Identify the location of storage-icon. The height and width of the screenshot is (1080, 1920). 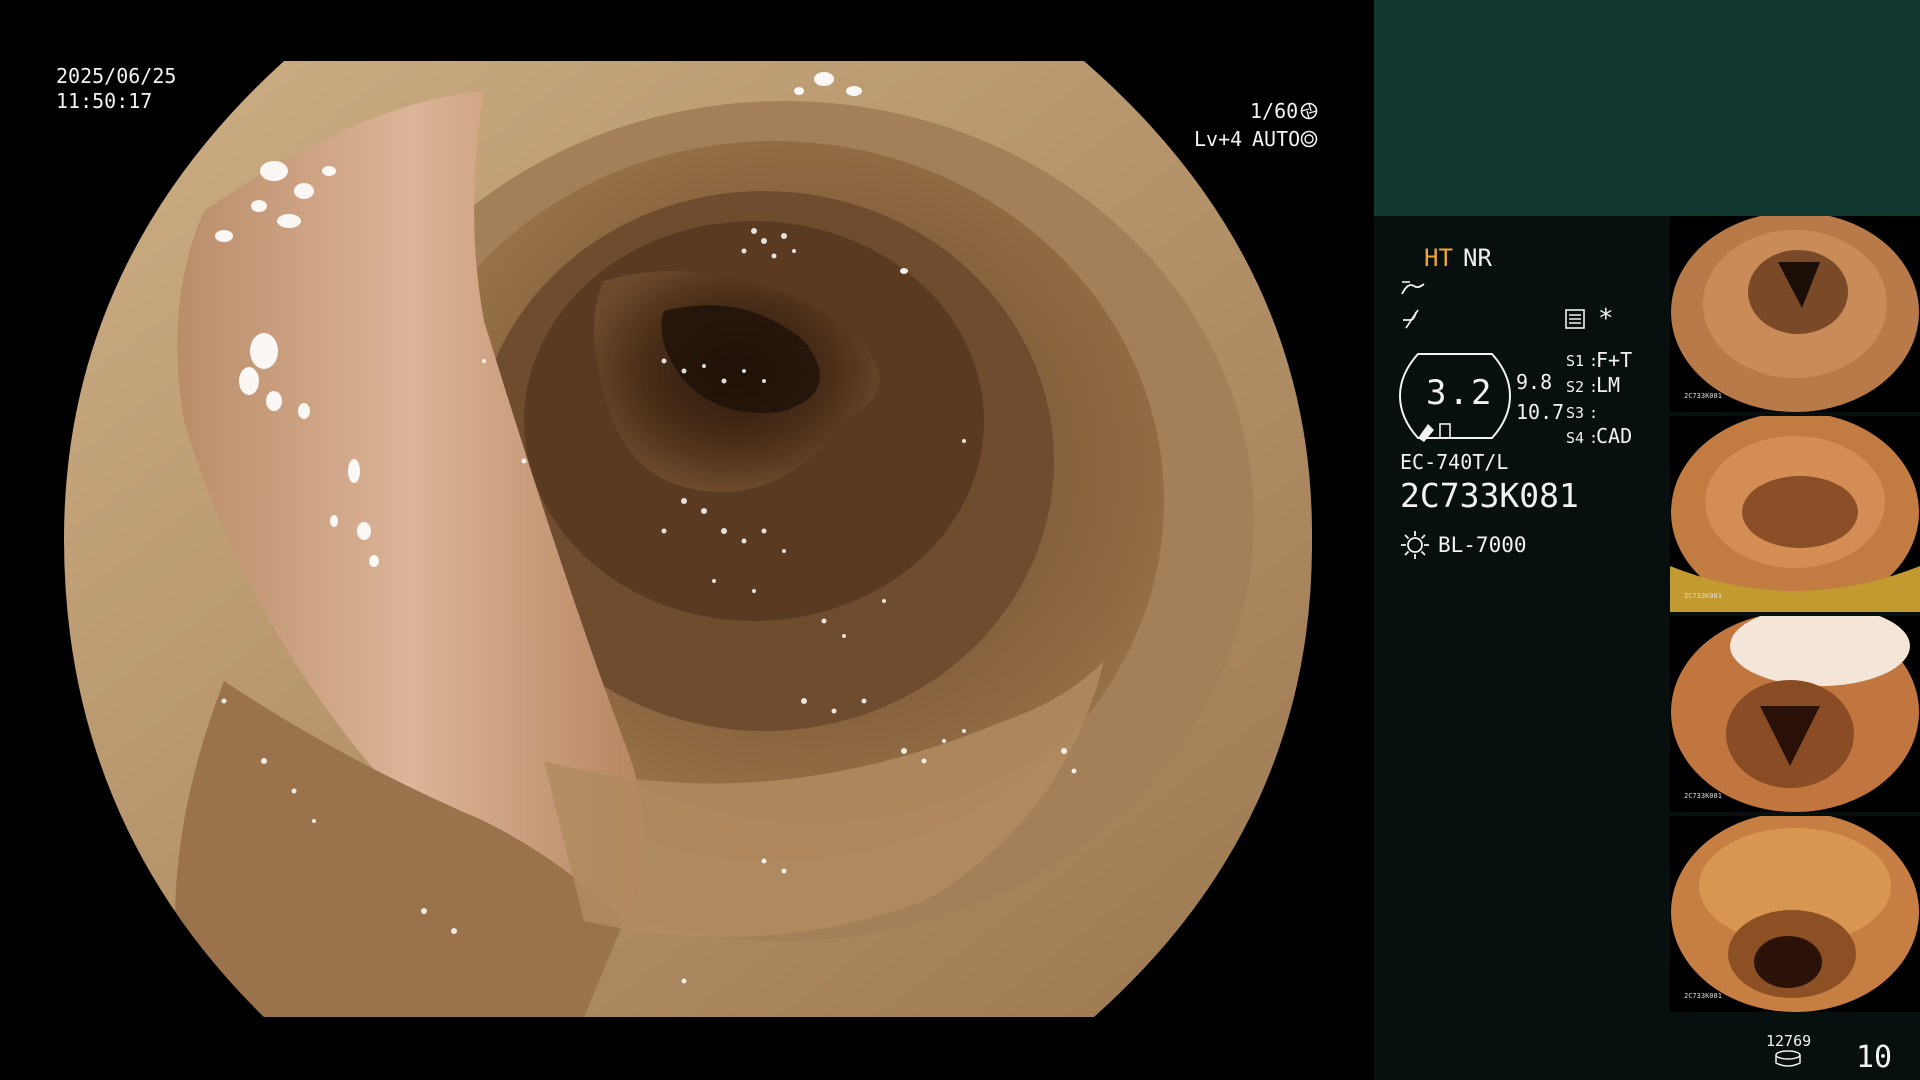
(1788, 1058).